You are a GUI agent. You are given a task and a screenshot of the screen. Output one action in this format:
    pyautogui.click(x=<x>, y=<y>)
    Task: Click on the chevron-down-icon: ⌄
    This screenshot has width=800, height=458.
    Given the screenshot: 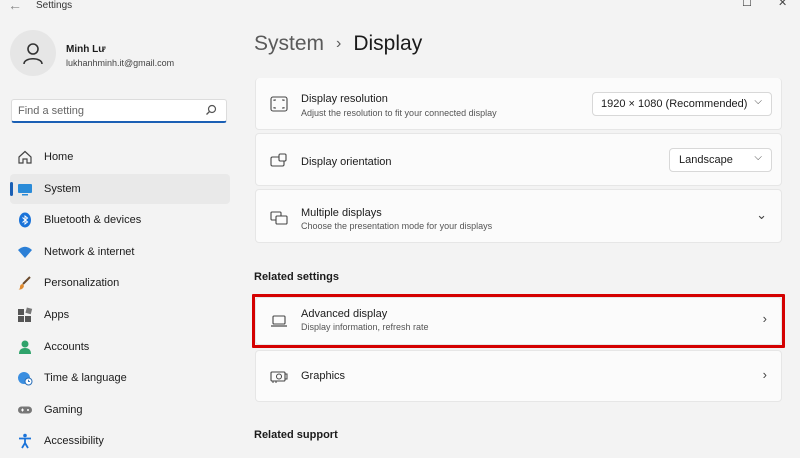 What is the action you would take?
    pyautogui.click(x=761, y=215)
    